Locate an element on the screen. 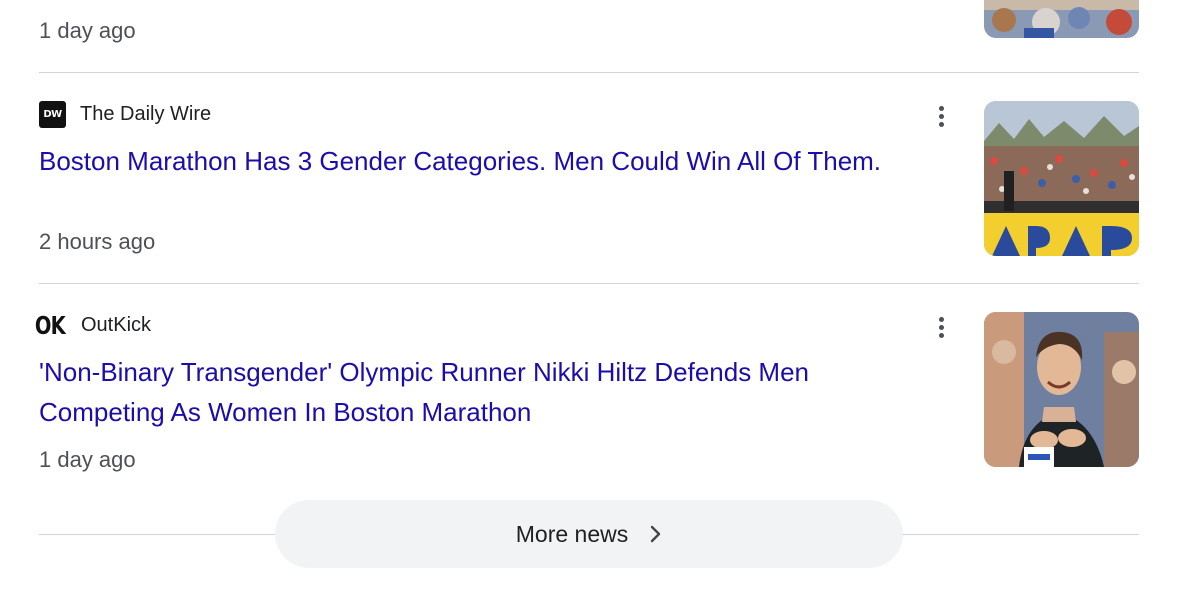  chevron-right-icon is located at coordinates (656, 534).